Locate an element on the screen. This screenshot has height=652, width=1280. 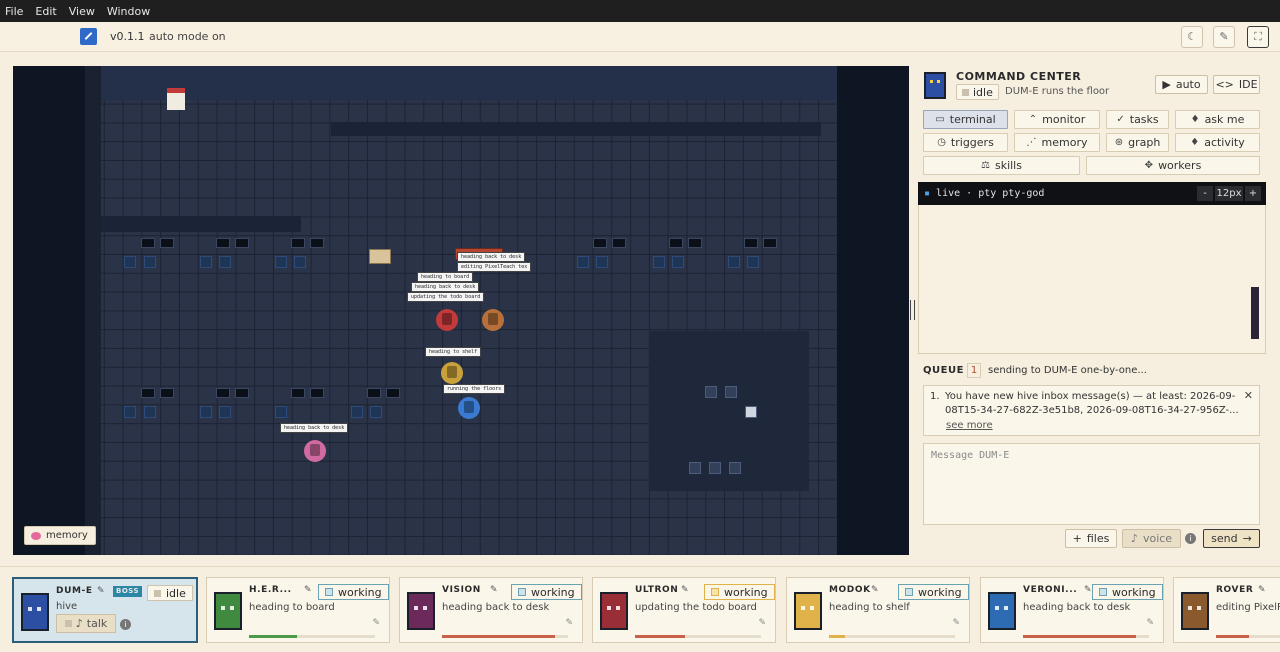
fullscreen-icon: ⛶ is located at coordinates (1258, 37).